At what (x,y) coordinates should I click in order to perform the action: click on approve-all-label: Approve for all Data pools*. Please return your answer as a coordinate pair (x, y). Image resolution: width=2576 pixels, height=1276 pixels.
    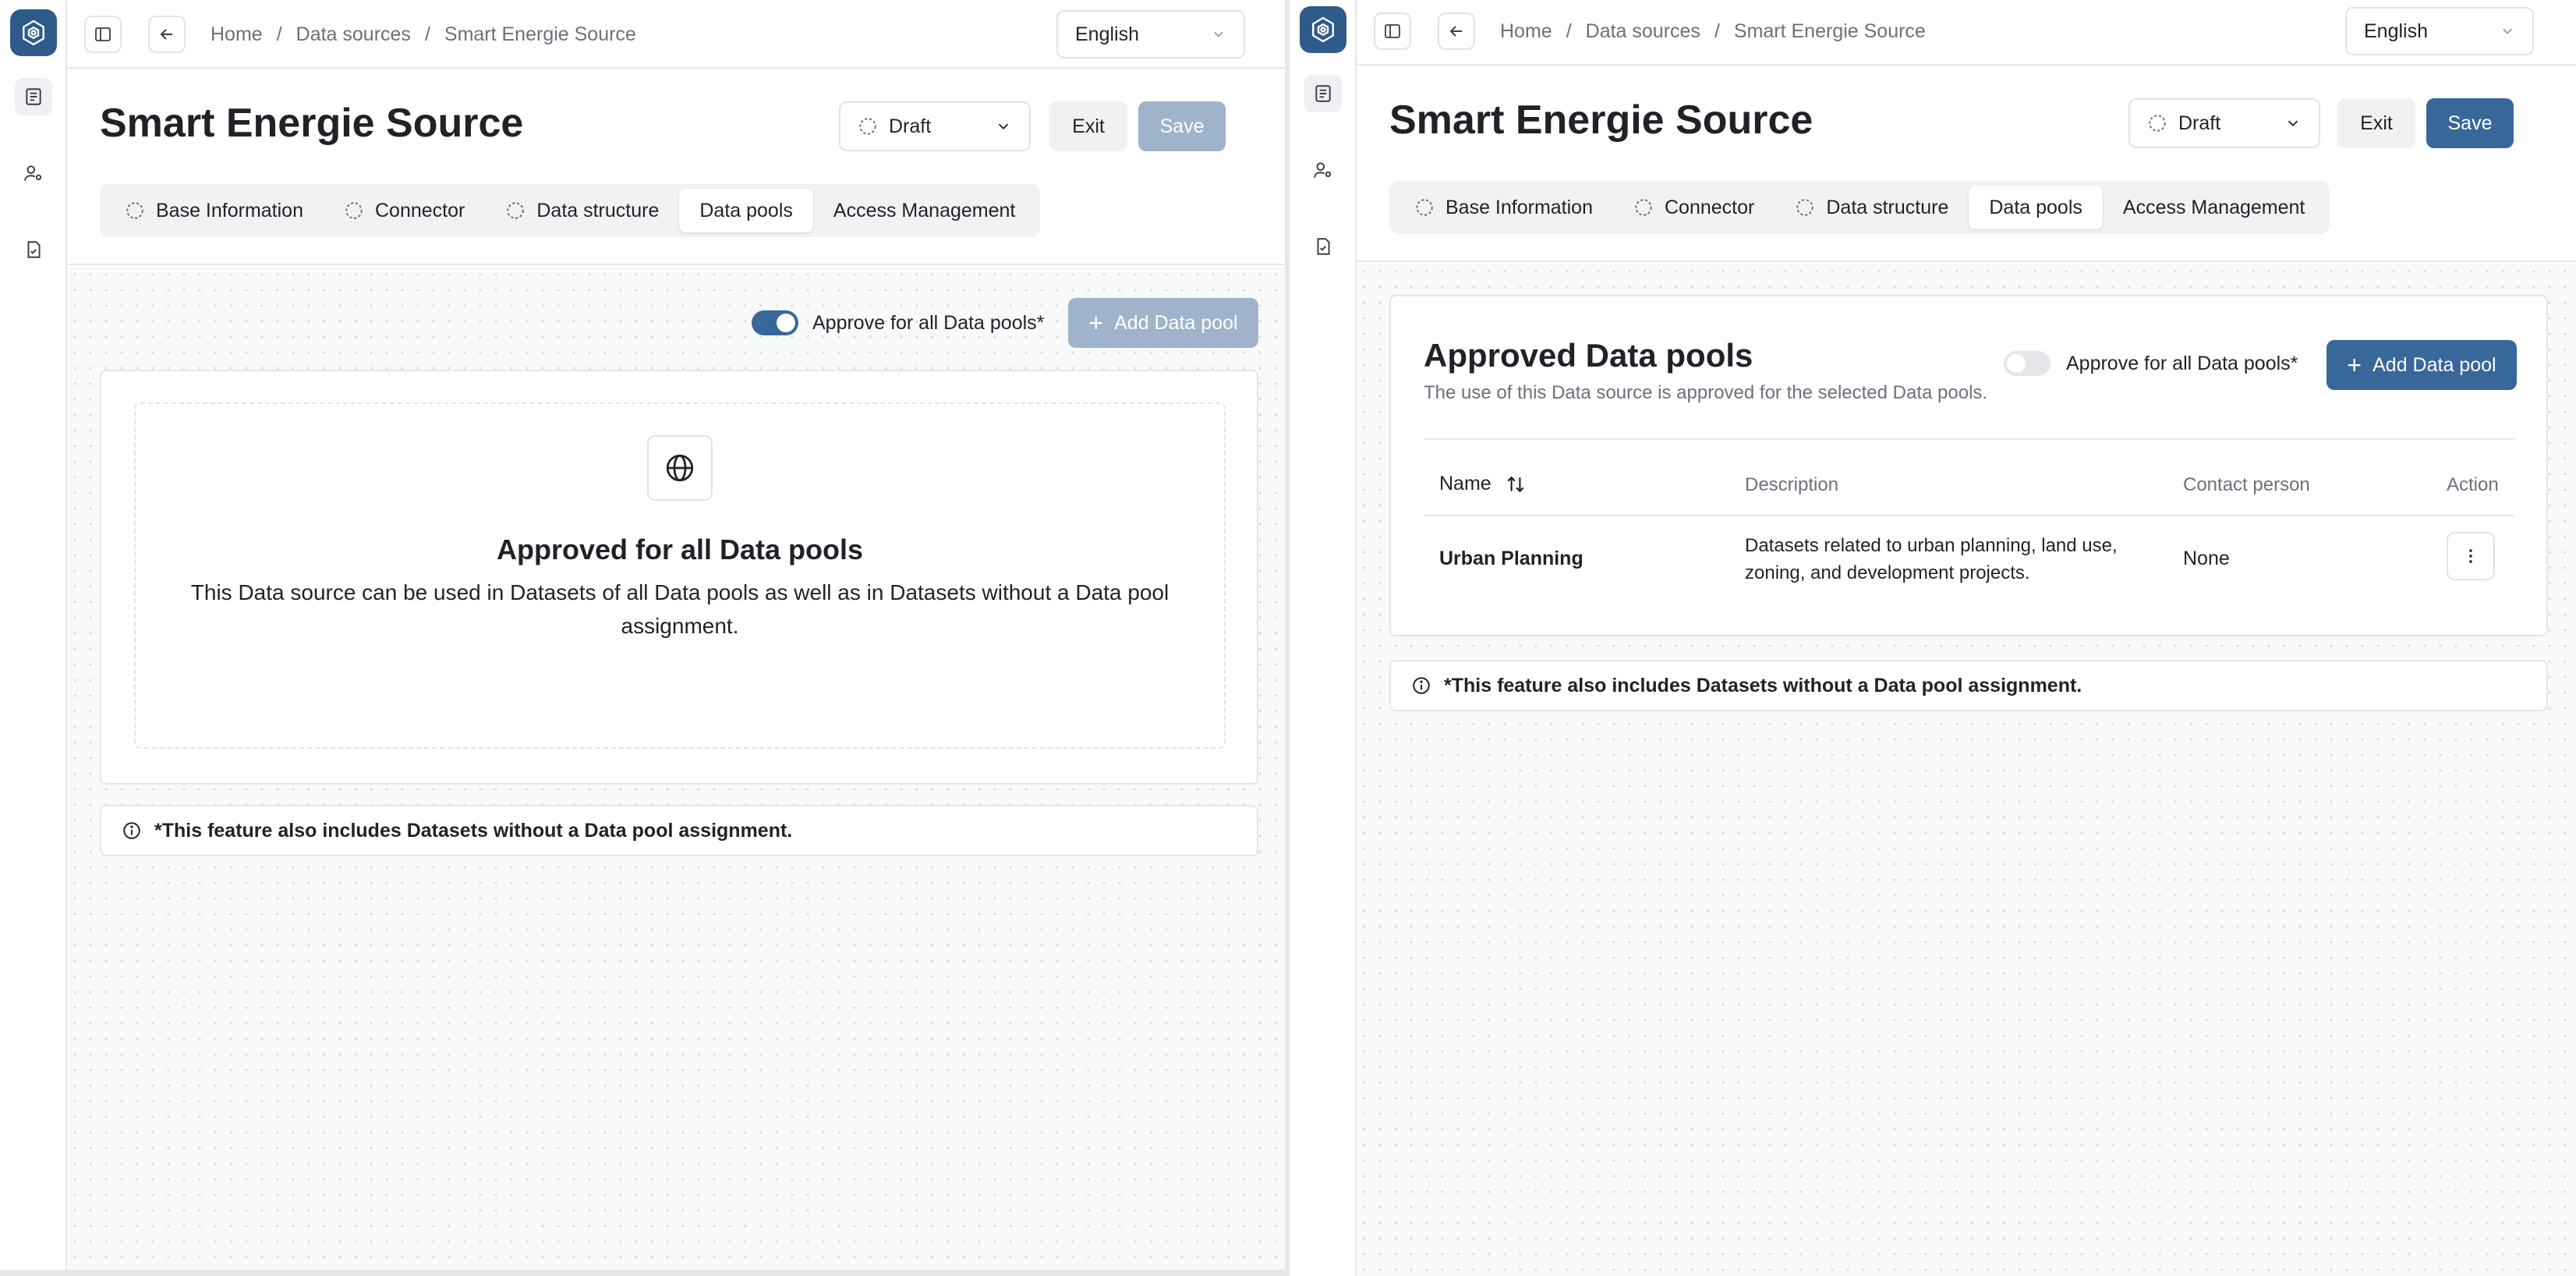
    Looking at the image, I should click on (2182, 363).